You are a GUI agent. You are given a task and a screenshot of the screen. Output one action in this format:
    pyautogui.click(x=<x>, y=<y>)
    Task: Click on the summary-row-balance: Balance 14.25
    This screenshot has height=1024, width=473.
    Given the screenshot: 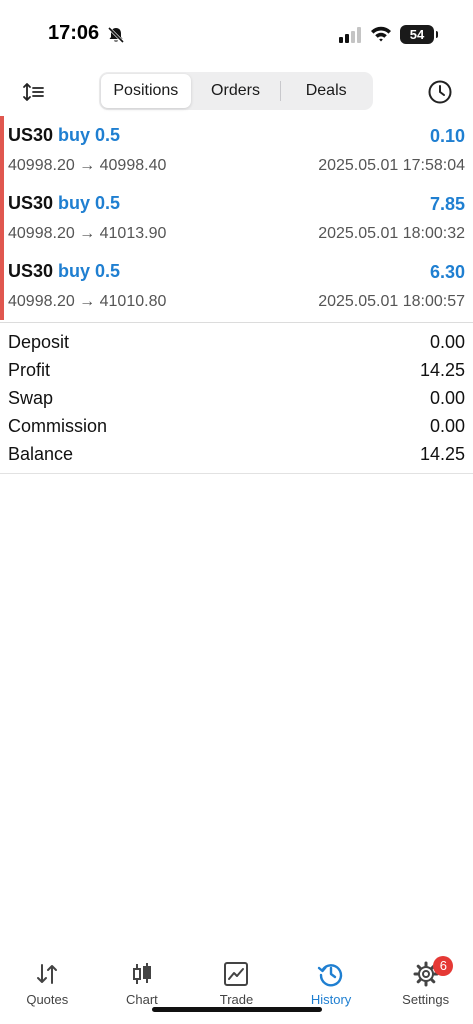 What is the action you would take?
    pyautogui.click(x=236, y=456)
    